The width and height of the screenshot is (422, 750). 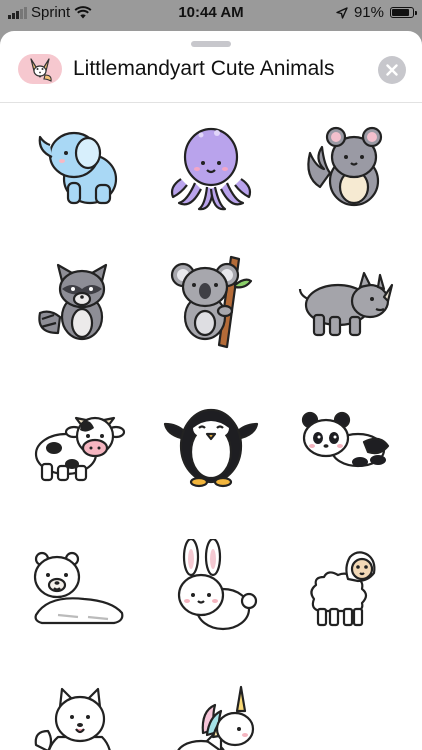 I want to click on panda-sticker, so click(x=344, y=444).